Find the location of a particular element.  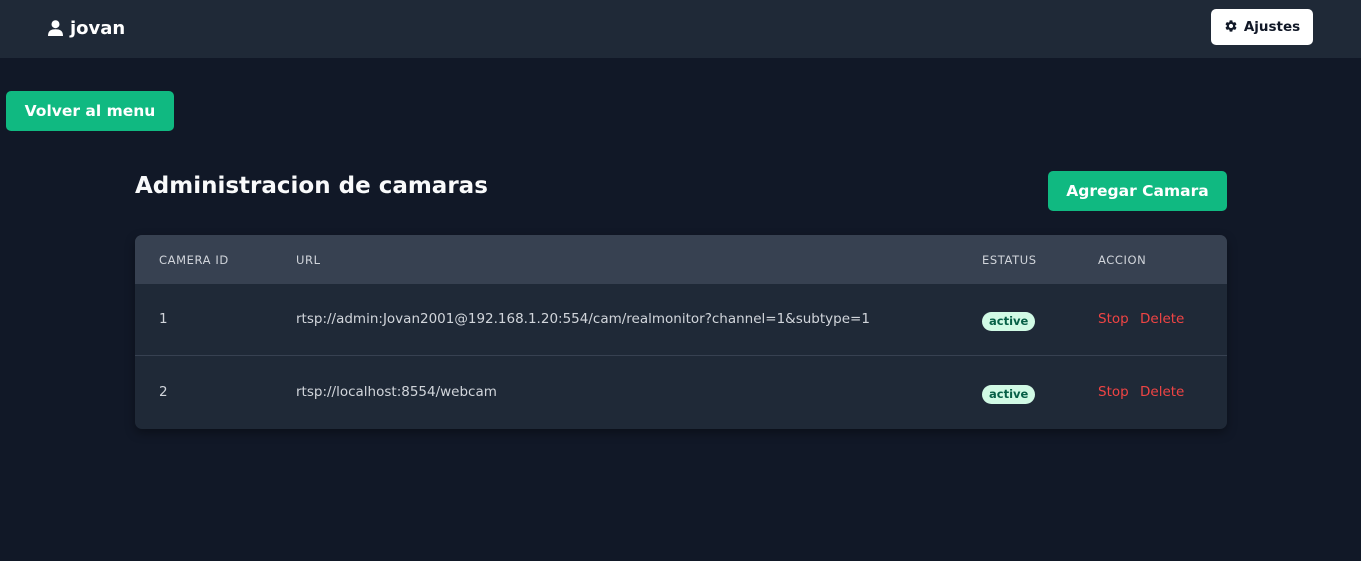

column-header-action: ACCION is located at coordinates (1122, 260).